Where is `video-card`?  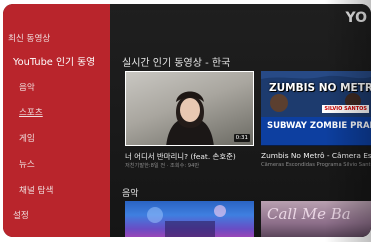 video-card is located at coordinates (189, 219).